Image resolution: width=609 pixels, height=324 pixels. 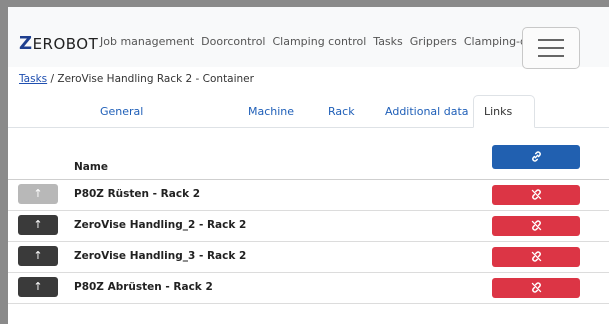 What do you see at coordinates (26, 43) in the screenshot?
I see `brand-initial: Z` at bounding box center [26, 43].